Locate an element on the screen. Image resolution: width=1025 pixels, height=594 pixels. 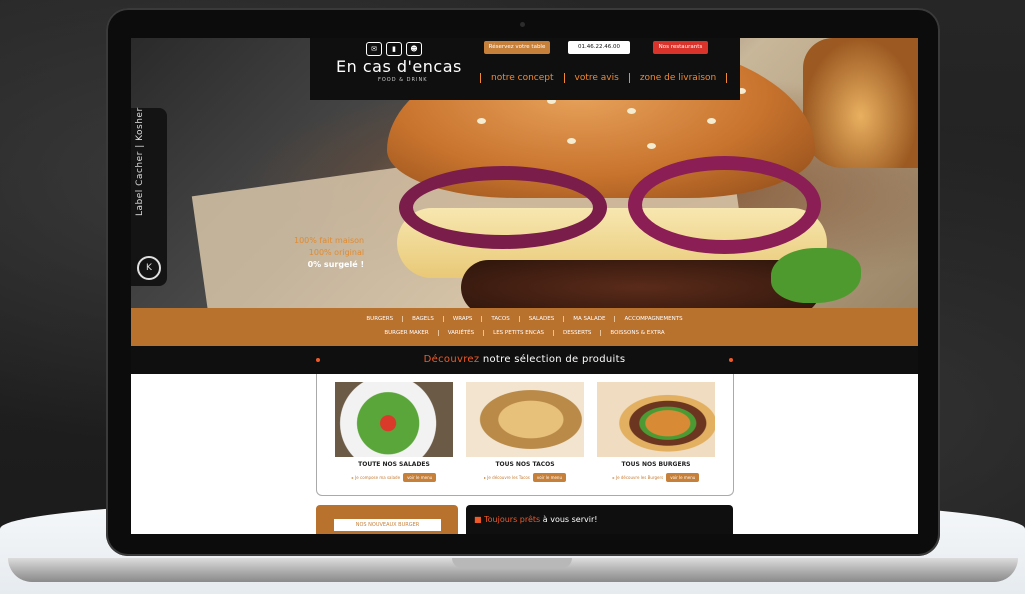
nav-zone: zone de livraison is located at coordinates (678, 78).